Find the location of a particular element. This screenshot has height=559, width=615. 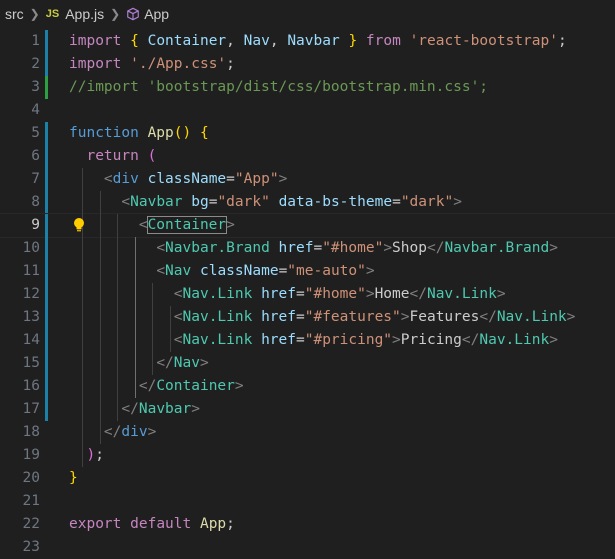

code-line: 11 <Nav className="me-auto"> is located at coordinates (307, 271).